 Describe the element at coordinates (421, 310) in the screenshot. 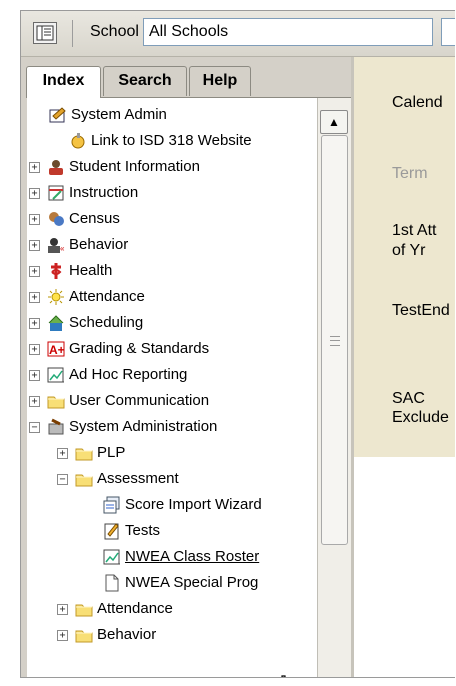

I see `test-end-label: TestEnd` at that location.